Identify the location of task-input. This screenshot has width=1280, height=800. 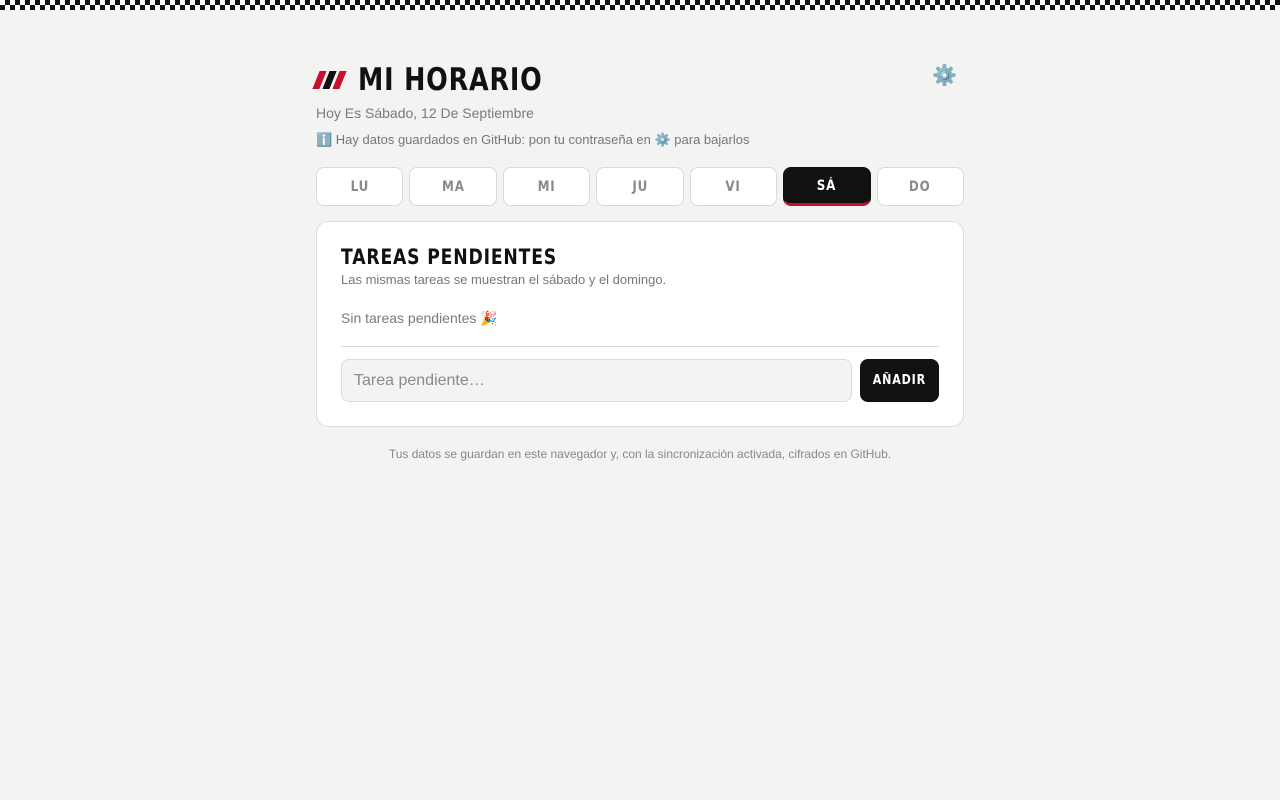
(596, 380).